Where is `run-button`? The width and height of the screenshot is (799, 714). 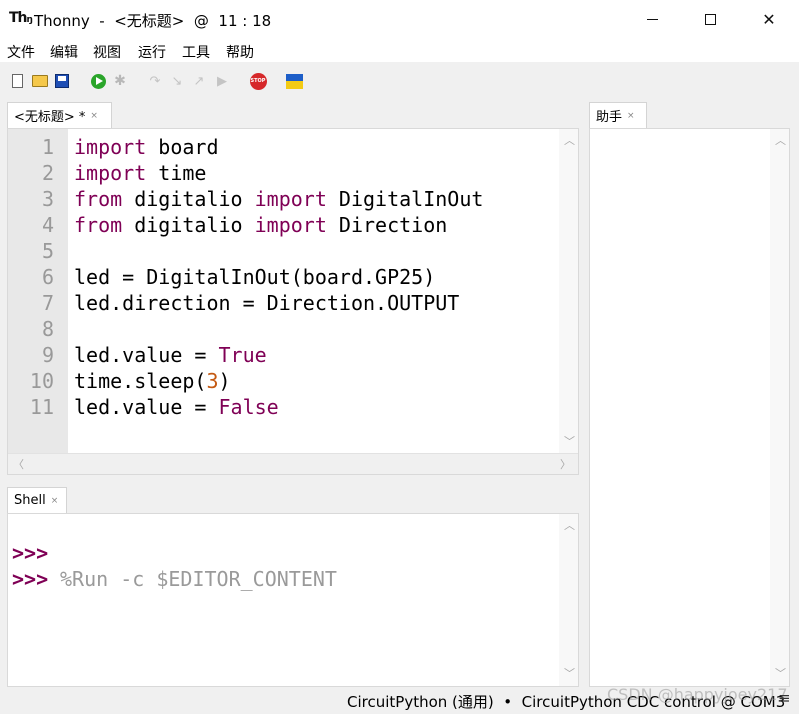 run-button is located at coordinates (98, 81).